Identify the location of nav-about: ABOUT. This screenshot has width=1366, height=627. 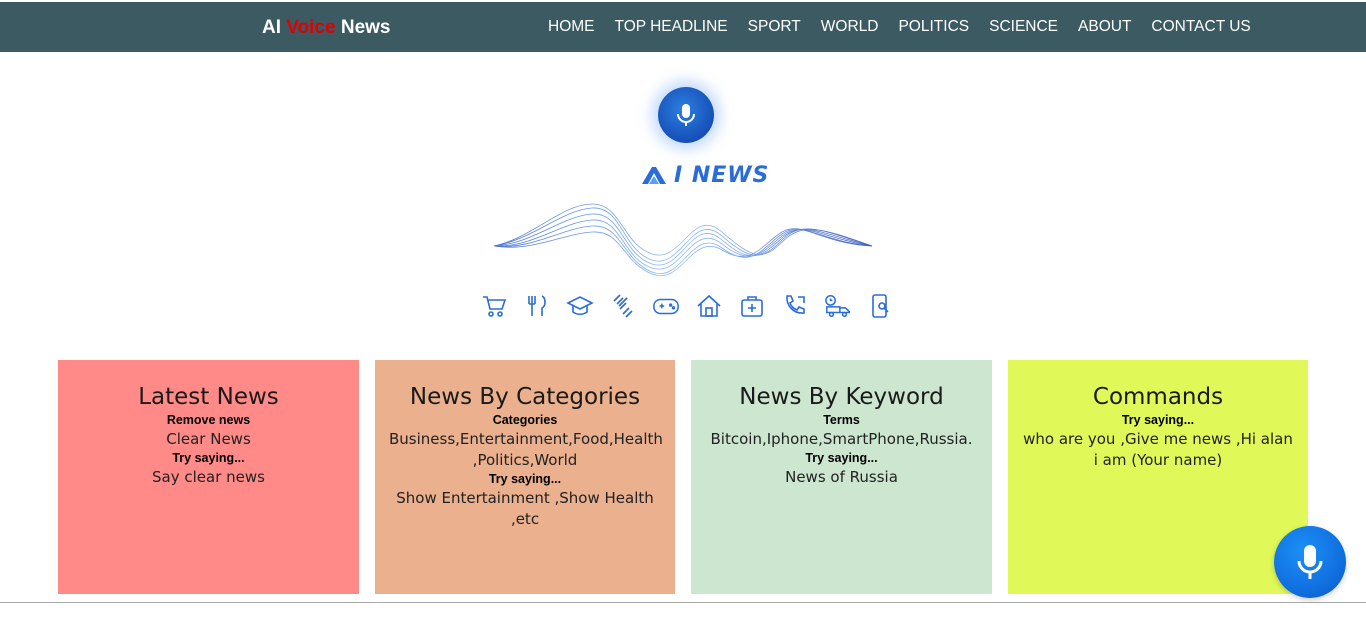
(1104, 27).